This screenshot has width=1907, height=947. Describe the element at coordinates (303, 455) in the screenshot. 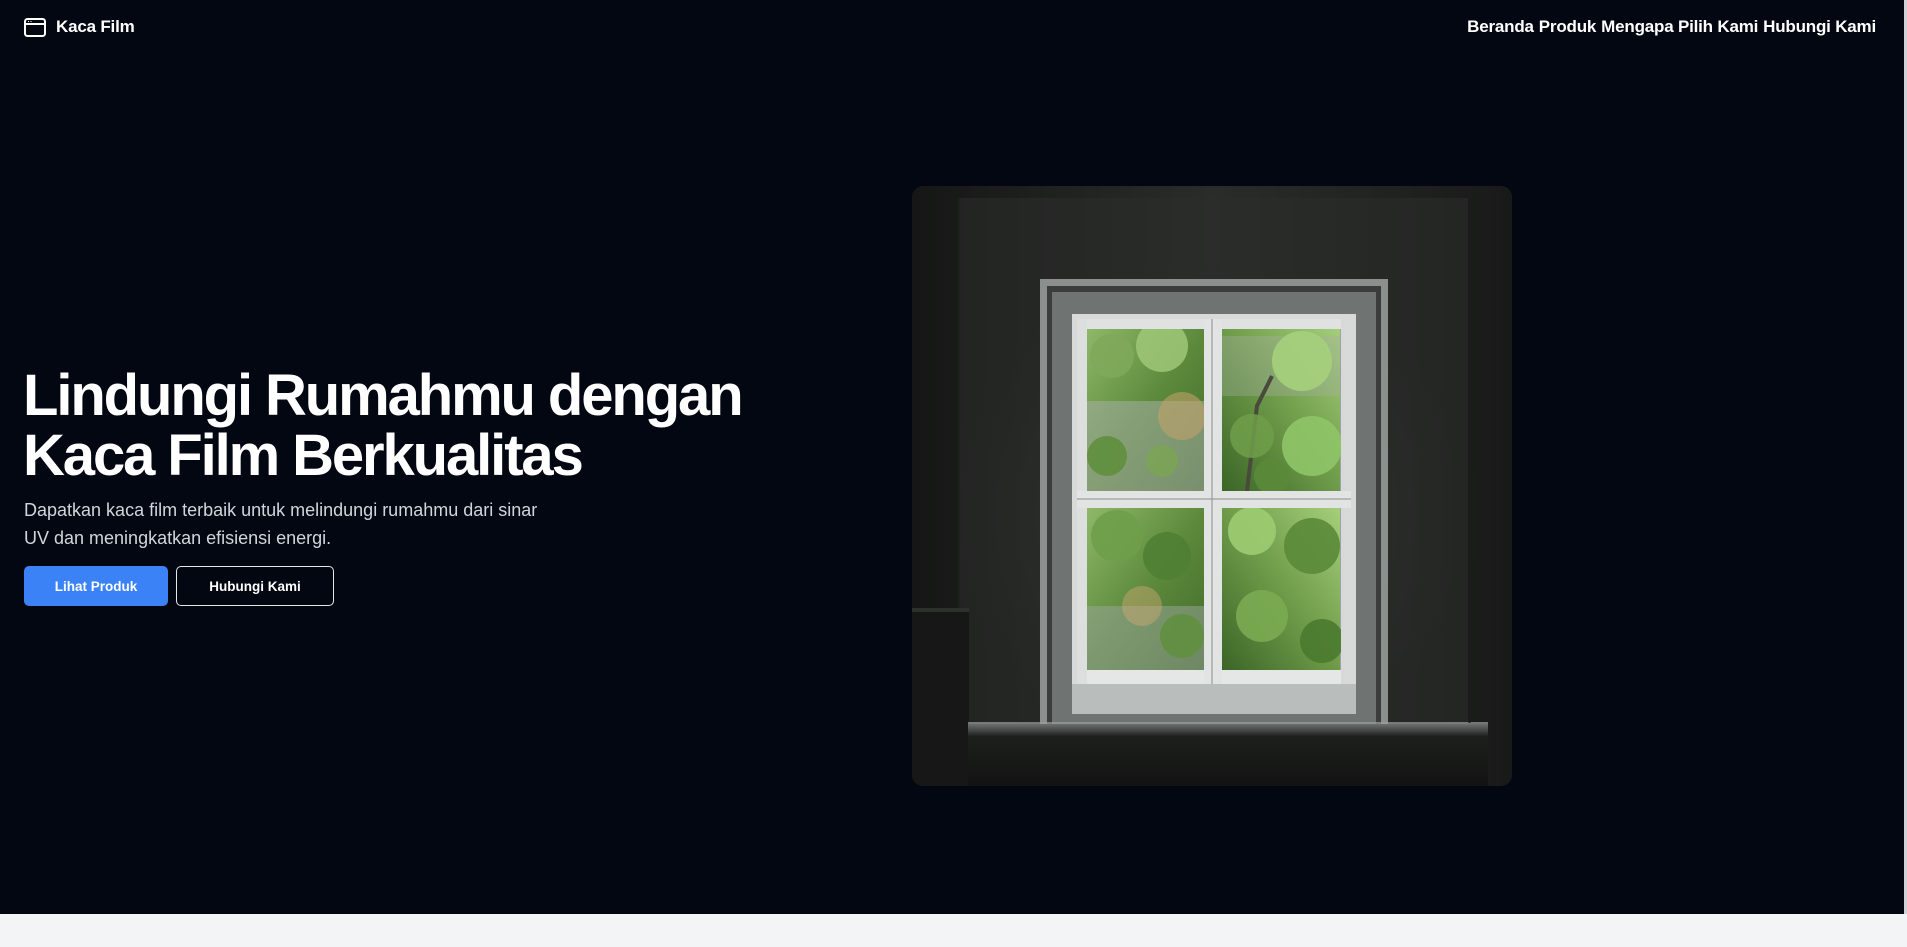

I see `hero-headline-line-2: Kaca Film Berkualitas` at that location.